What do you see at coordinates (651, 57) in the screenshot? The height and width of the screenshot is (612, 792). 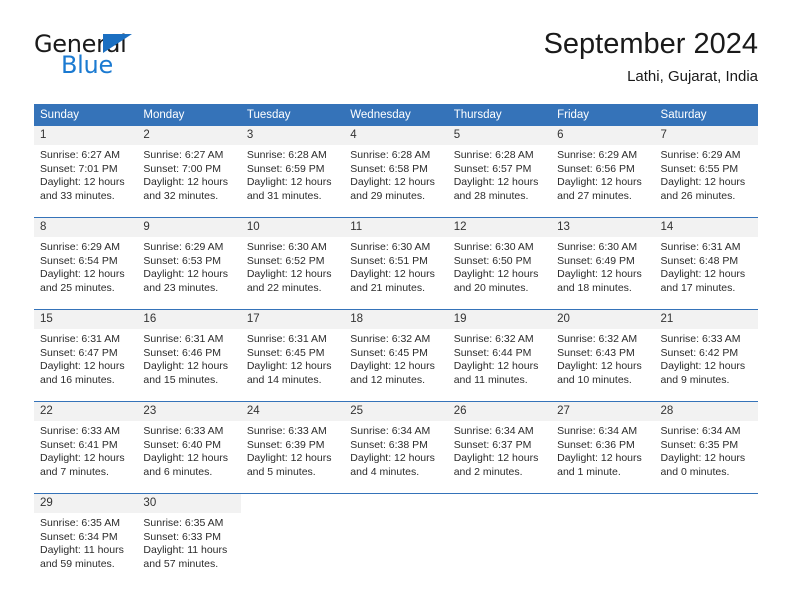 I see `title-block: September 2024 Lathi, Gujarat, India` at bounding box center [651, 57].